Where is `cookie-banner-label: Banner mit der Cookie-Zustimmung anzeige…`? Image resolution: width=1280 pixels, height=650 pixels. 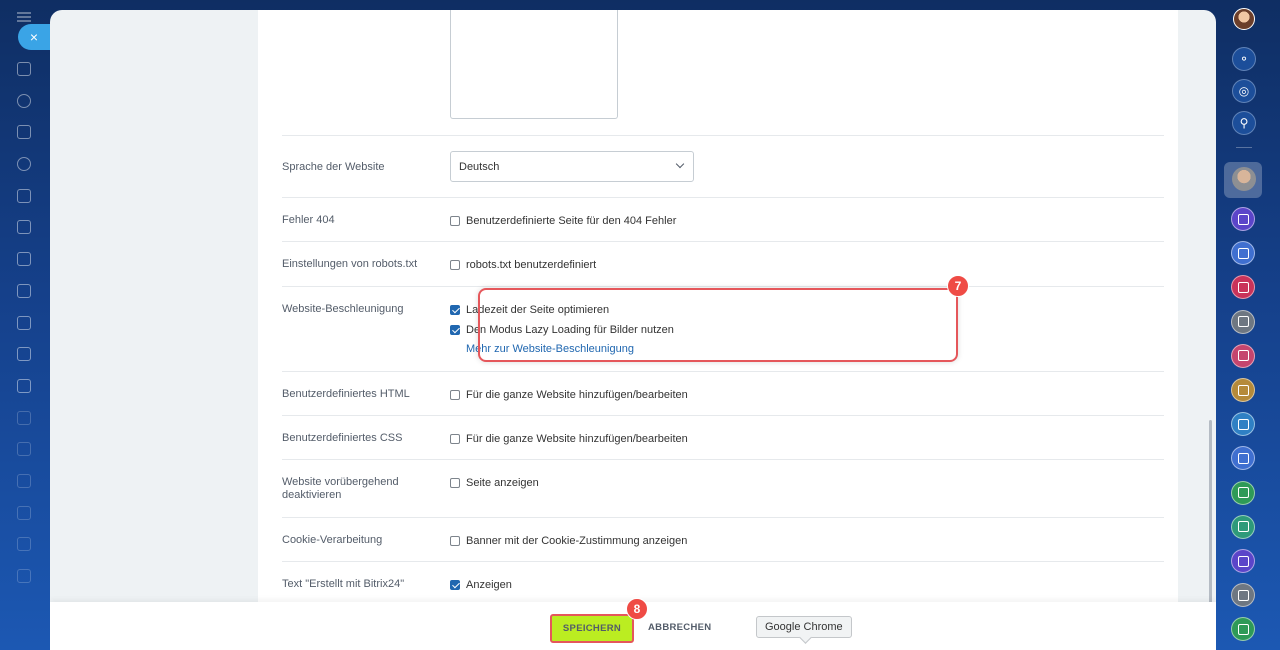
cookie-banner-label: Banner mit der Cookie-Zustimmung anzeige… is located at coordinates (577, 540).